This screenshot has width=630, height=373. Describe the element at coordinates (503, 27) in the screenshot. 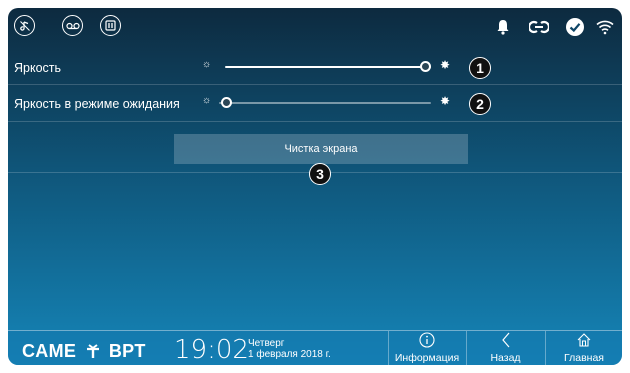

I see `bell-icon` at that location.